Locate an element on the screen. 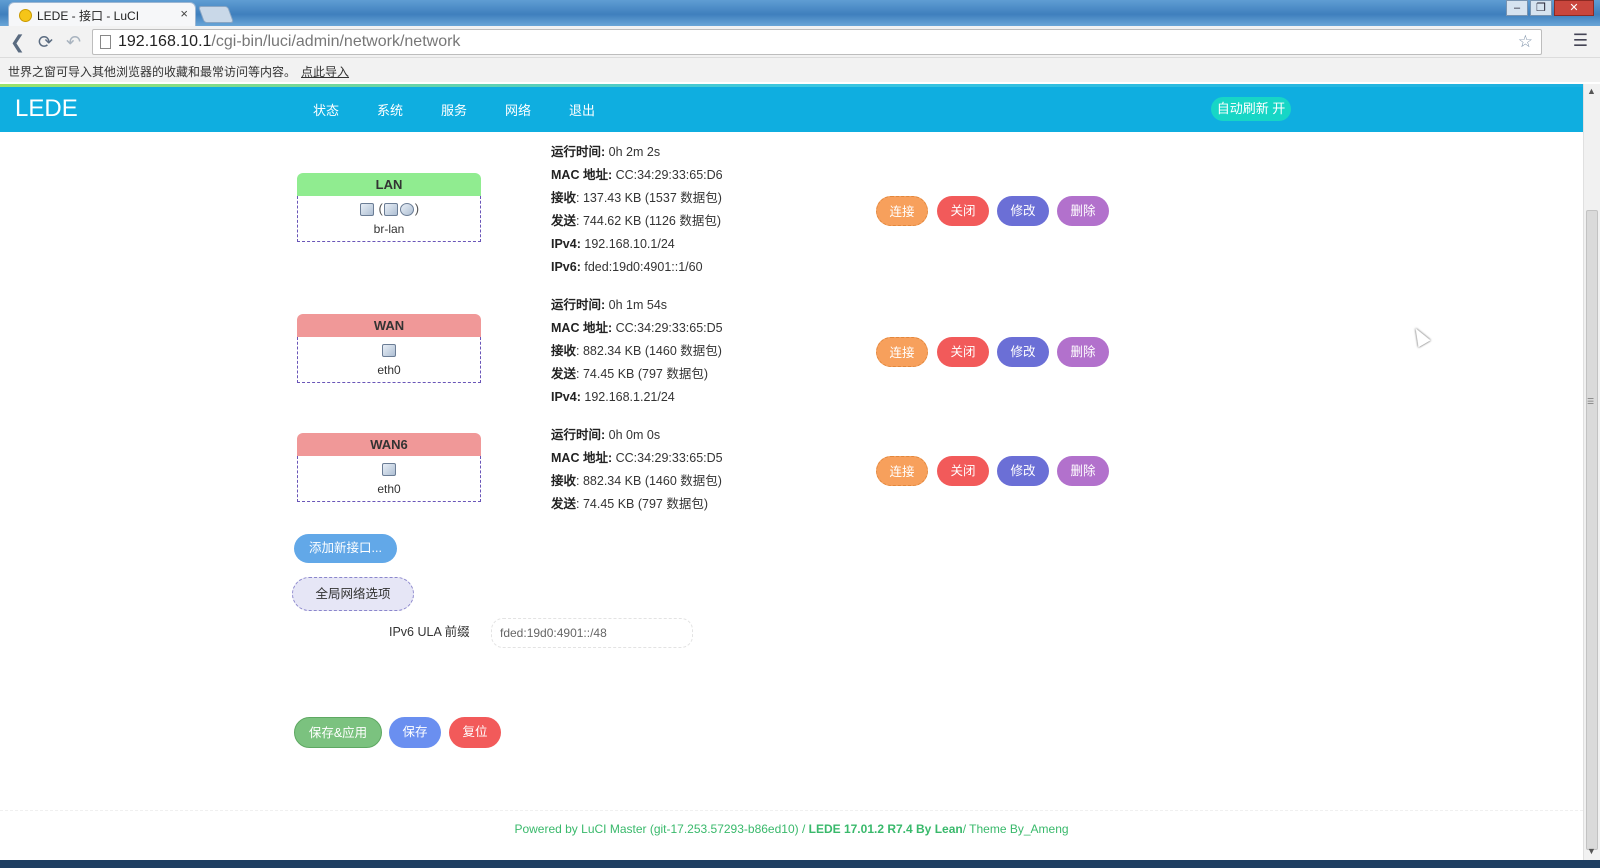 This screenshot has height=868, width=1600. lan-delete-button: 删除 is located at coordinates (1083, 211).